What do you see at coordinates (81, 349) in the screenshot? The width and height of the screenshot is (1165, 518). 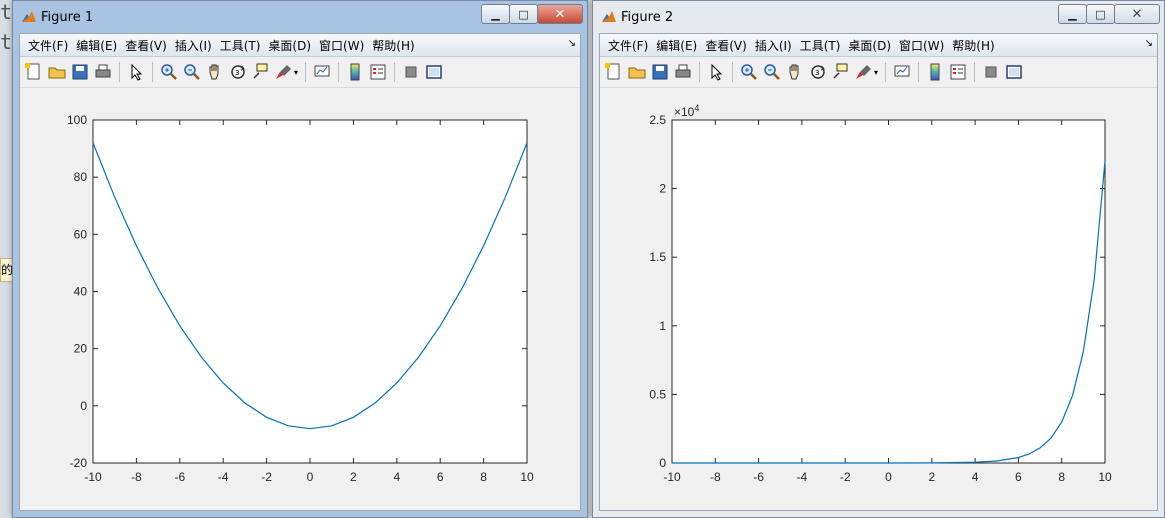 I see `y-tick-label: 20` at bounding box center [81, 349].